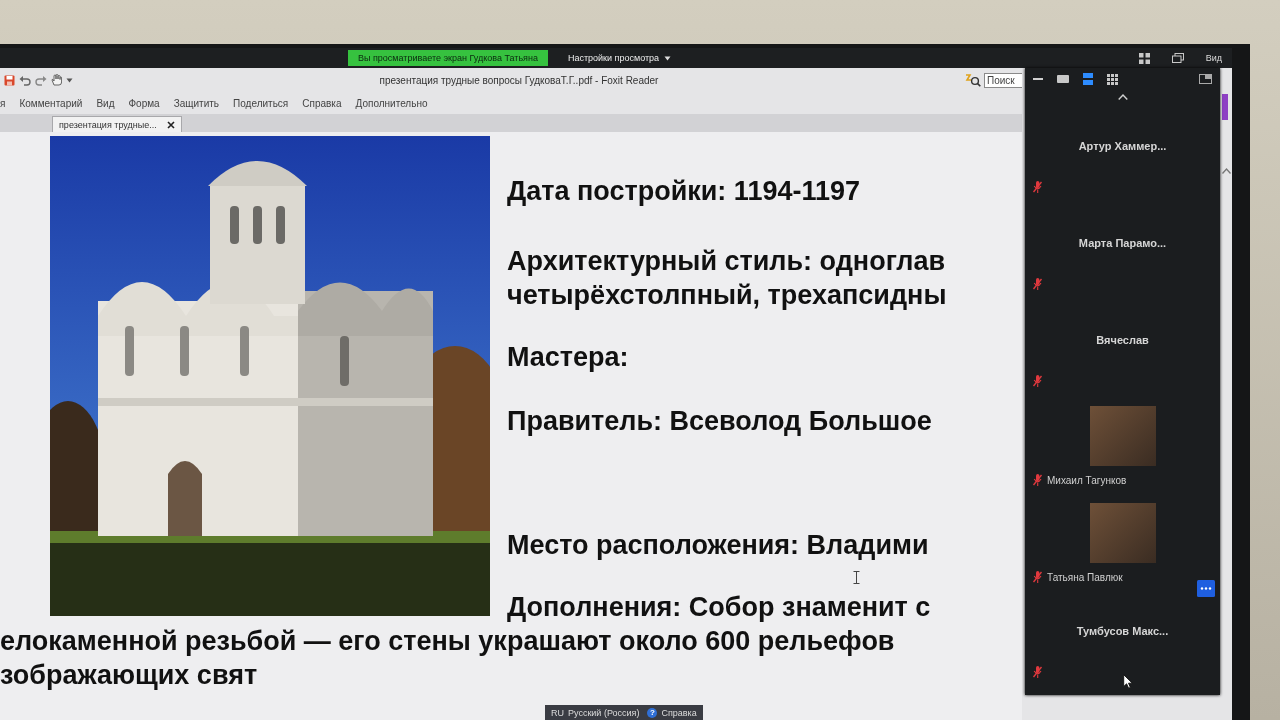 This screenshot has width=1280, height=720. I want to click on view-button: Вид, so click(1213, 58).